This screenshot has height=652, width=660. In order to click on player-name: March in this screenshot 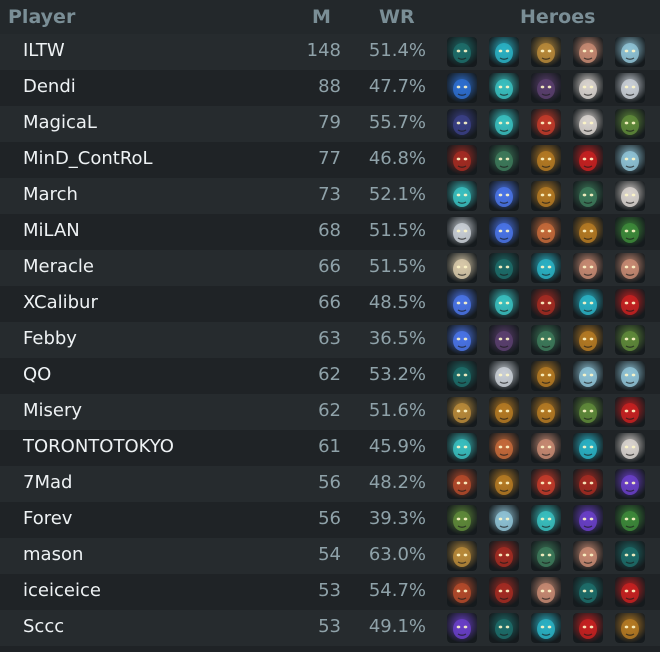, I will do `click(50, 194)`.